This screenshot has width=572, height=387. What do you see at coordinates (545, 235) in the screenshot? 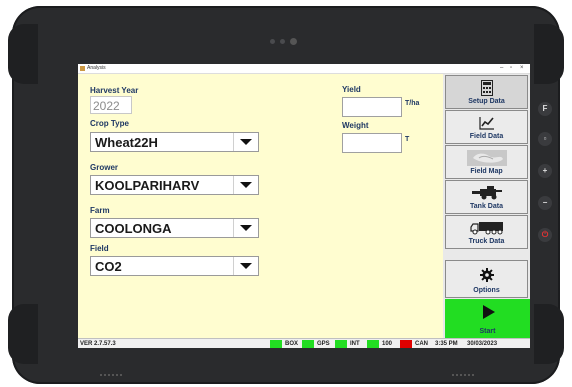
I see `power-key: ⏻` at bounding box center [545, 235].